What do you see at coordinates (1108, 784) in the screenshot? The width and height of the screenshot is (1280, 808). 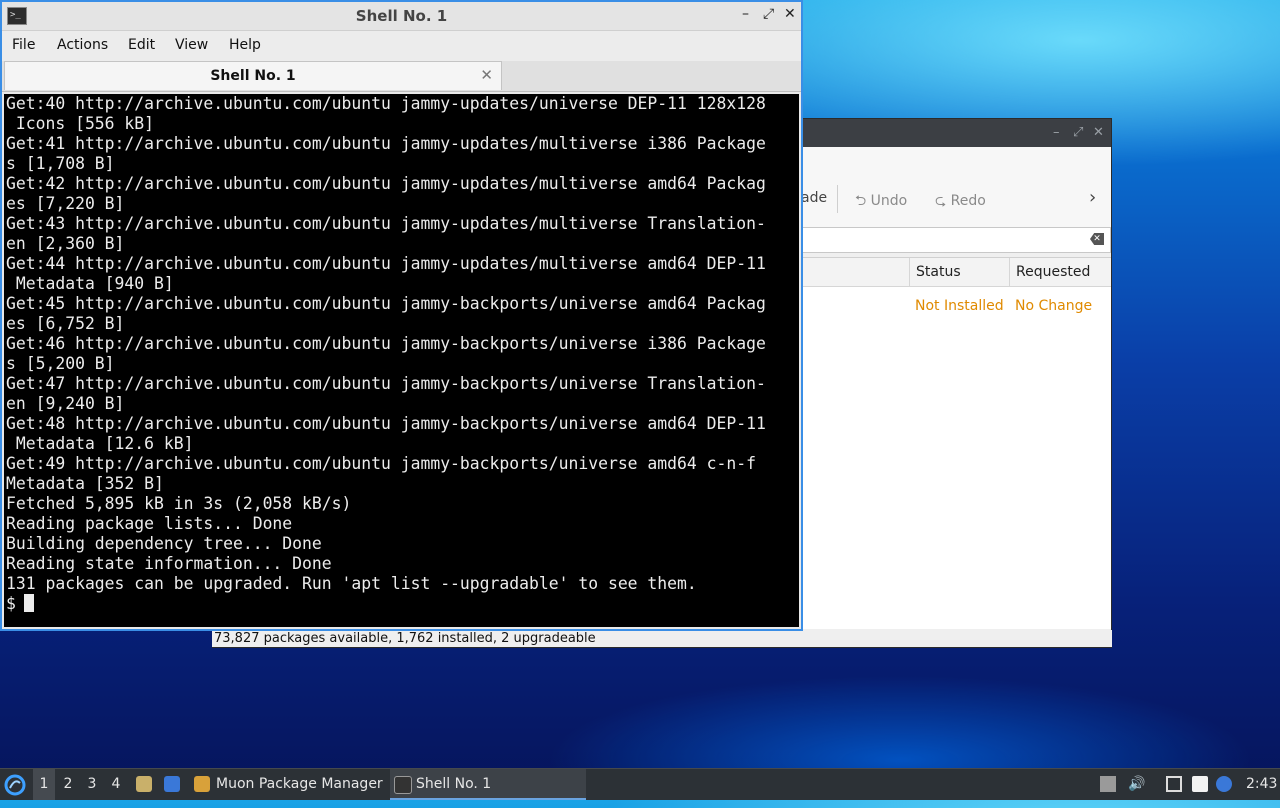 I see `update-notifier-icon` at bounding box center [1108, 784].